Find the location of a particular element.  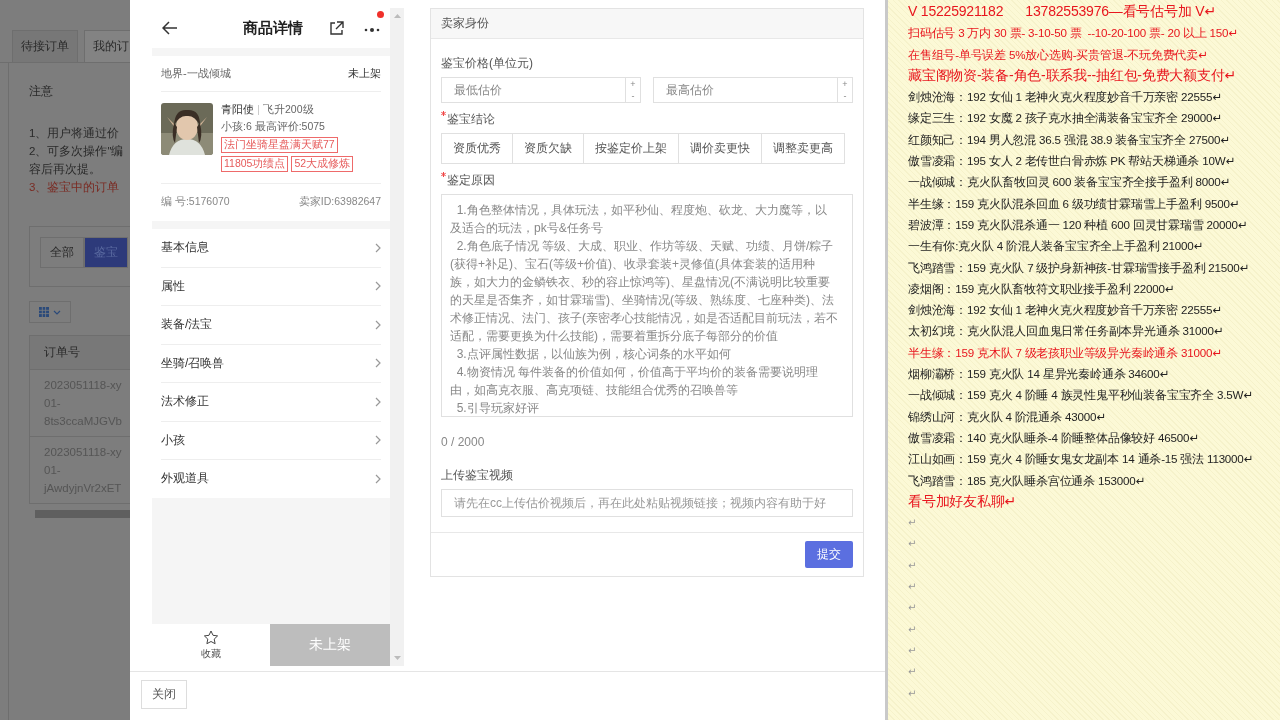

document-line: 在售组号-单号误差 5%放心选购-买贵管退-不玩免费代卖↵ is located at coordinates (1058, 54).